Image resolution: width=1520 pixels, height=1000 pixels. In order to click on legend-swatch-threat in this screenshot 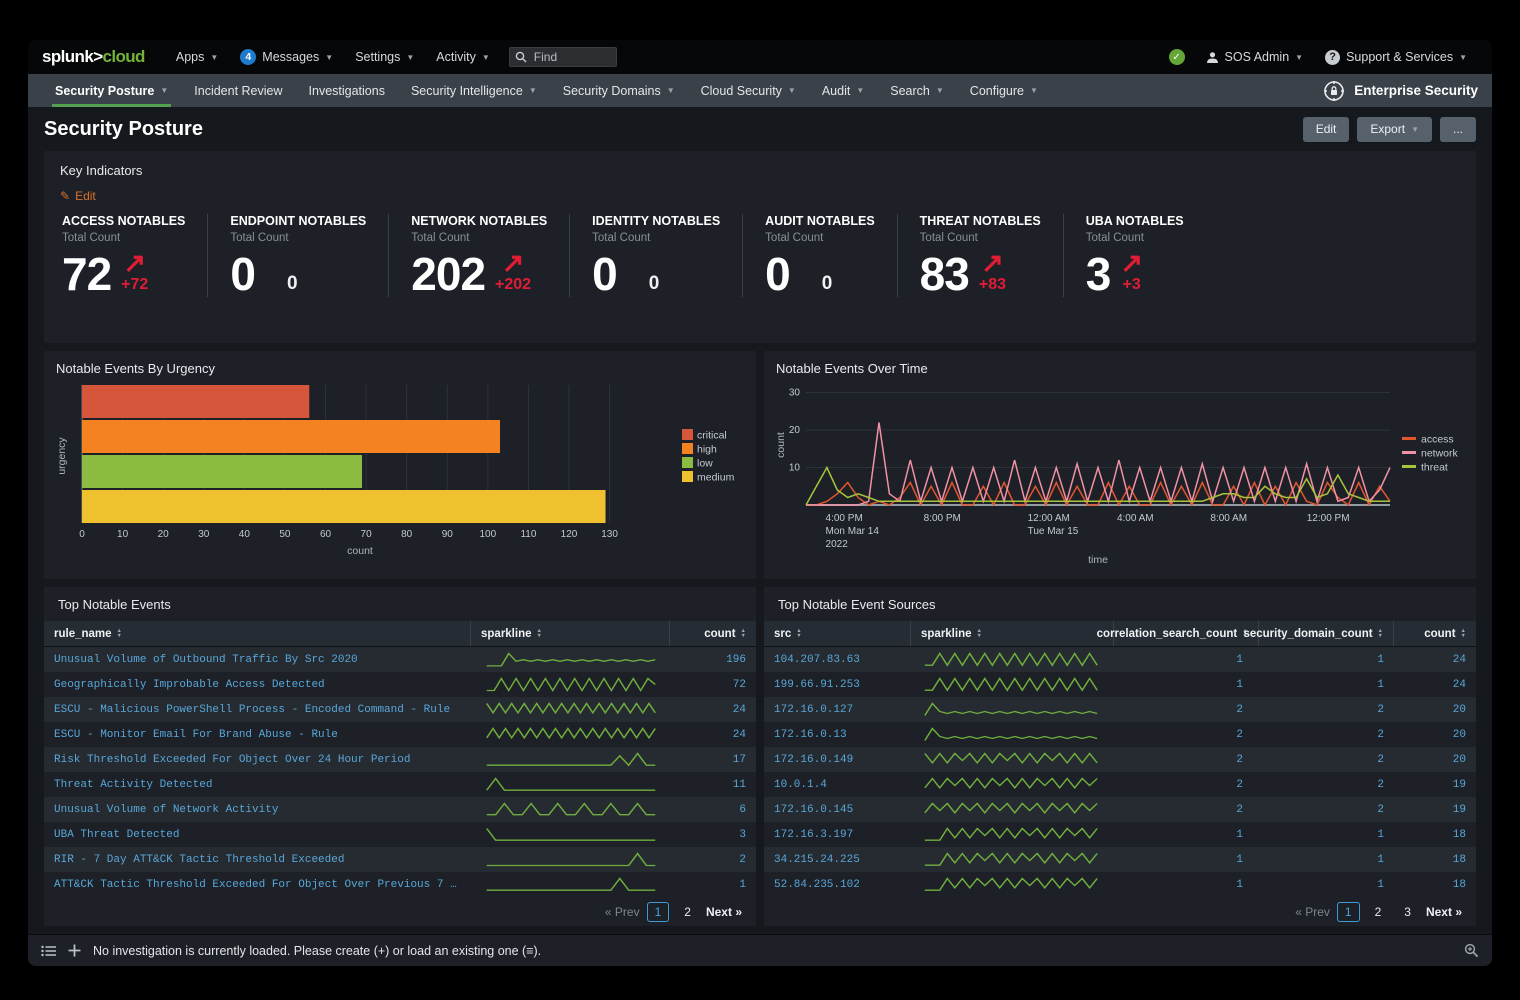, I will do `click(1409, 466)`.